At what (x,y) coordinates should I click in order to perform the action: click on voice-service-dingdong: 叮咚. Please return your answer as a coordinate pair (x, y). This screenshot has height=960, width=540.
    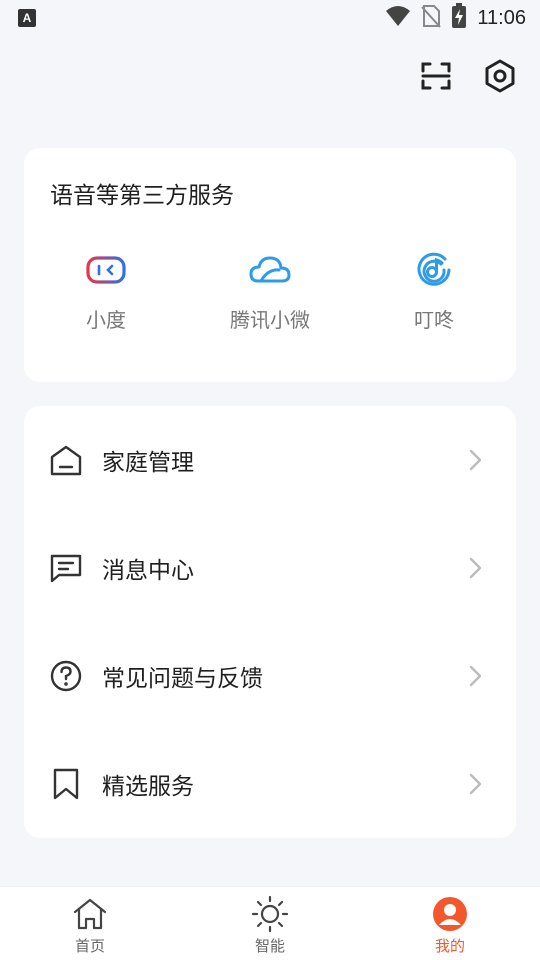
    Looking at the image, I should click on (434, 290).